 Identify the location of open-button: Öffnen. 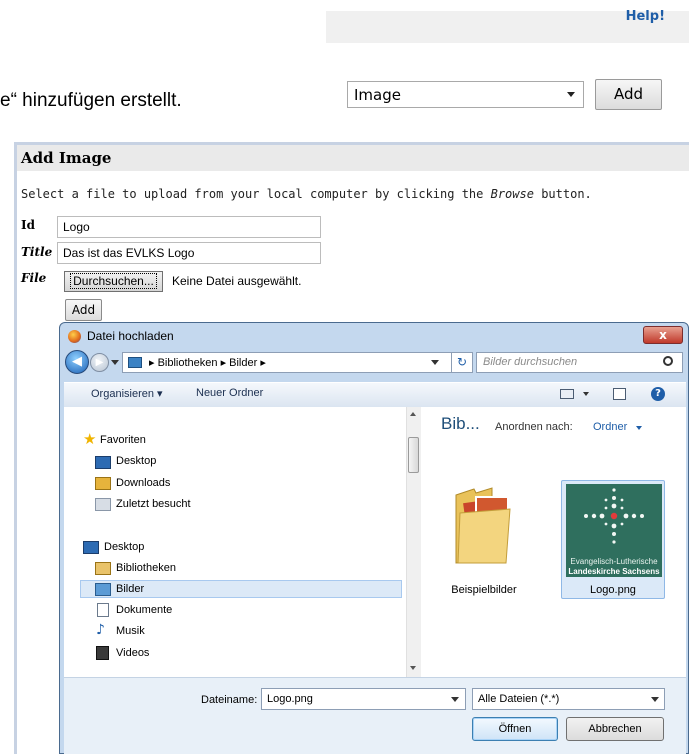
(515, 729).